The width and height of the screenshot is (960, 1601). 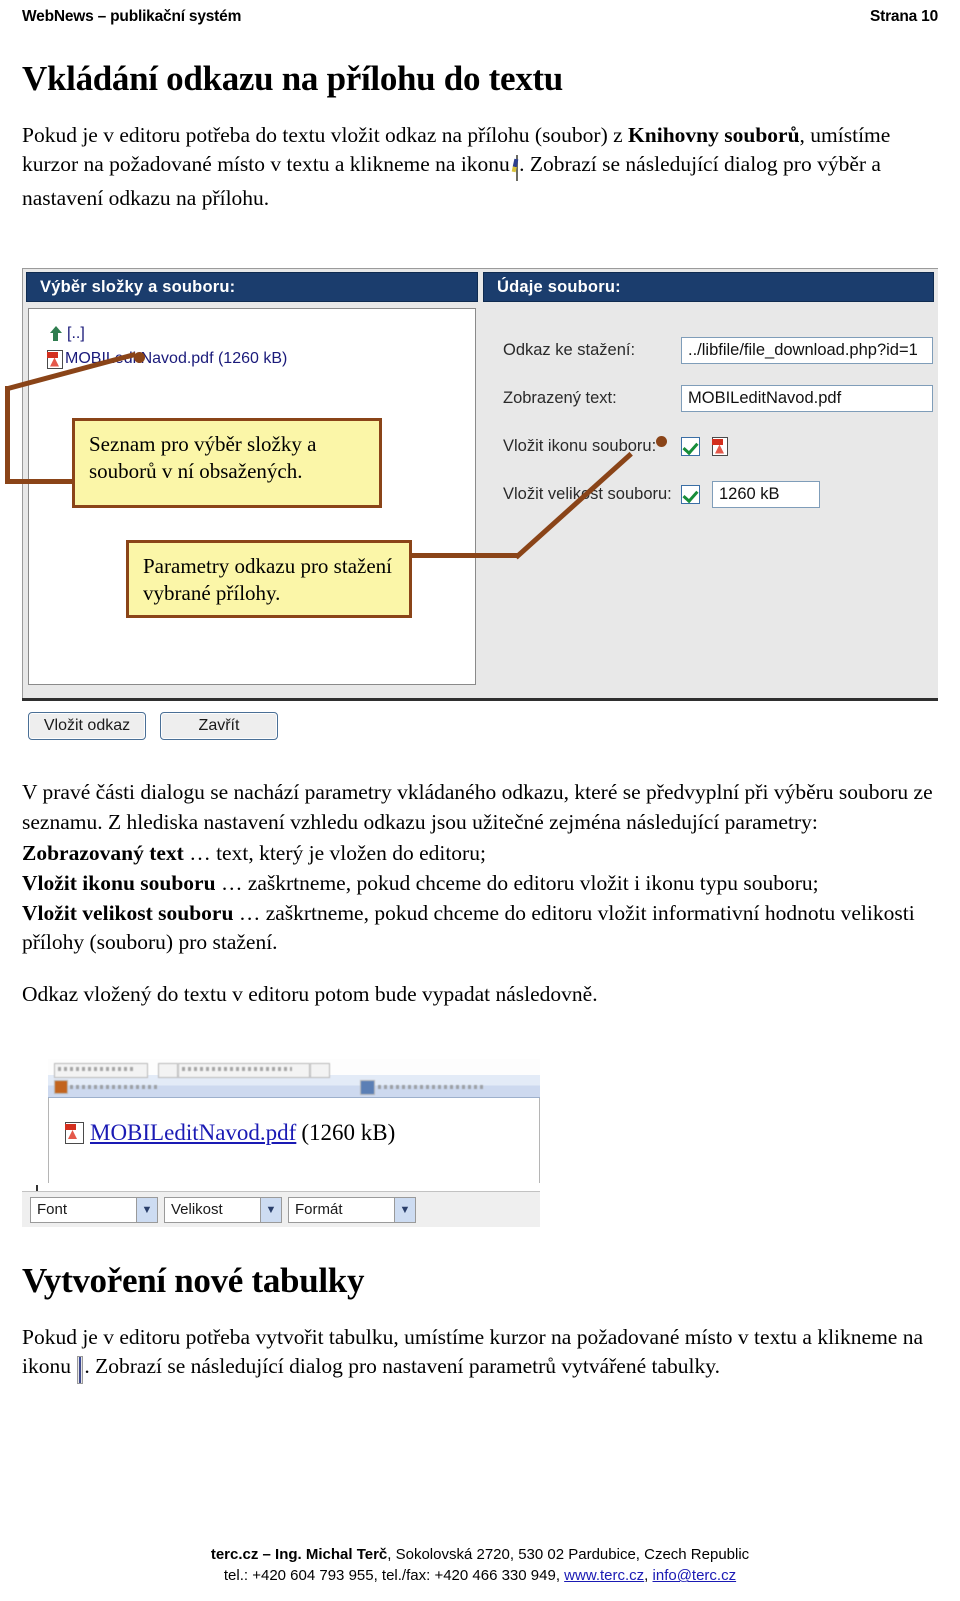 I want to click on field-display-text: Zobrazený text: MOBILeditNavod.pdf, so click(x=710, y=398).